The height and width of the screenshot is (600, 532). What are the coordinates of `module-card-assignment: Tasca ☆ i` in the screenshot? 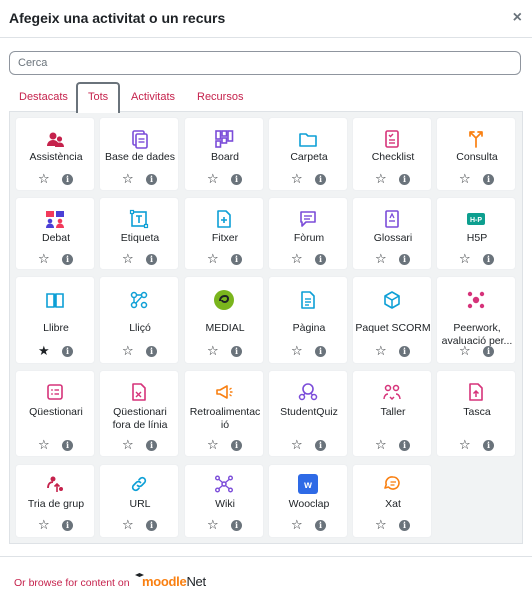 It's located at (476, 413).